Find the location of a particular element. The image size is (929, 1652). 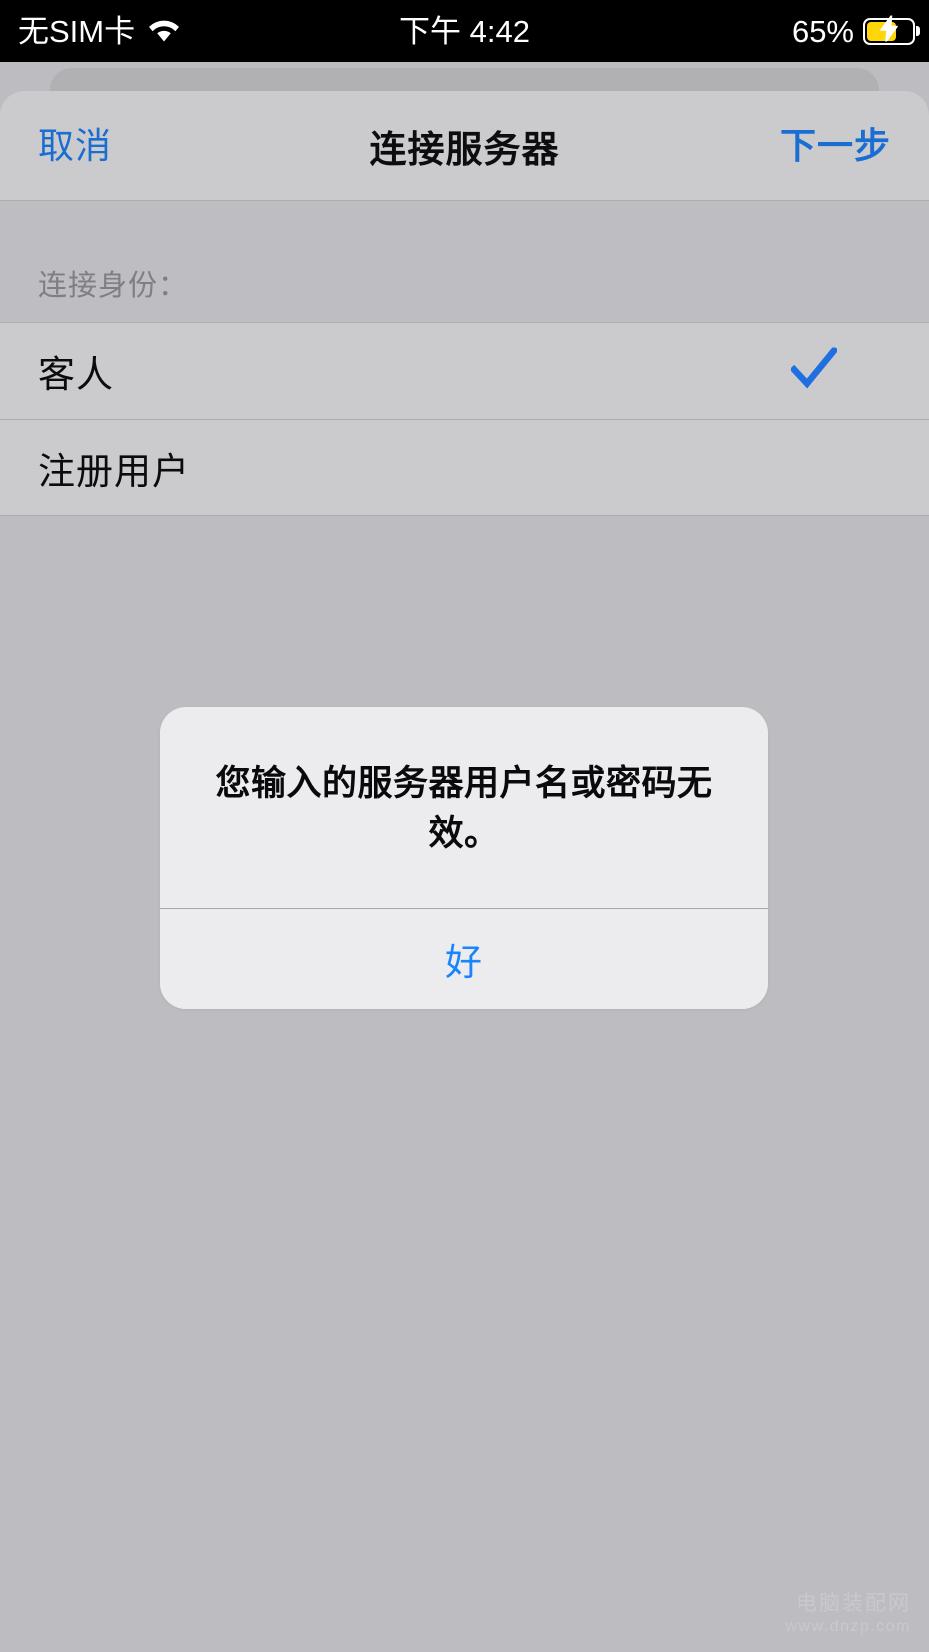

option-row-registered-user: 注册用户 is located at coordinates (464, 467).